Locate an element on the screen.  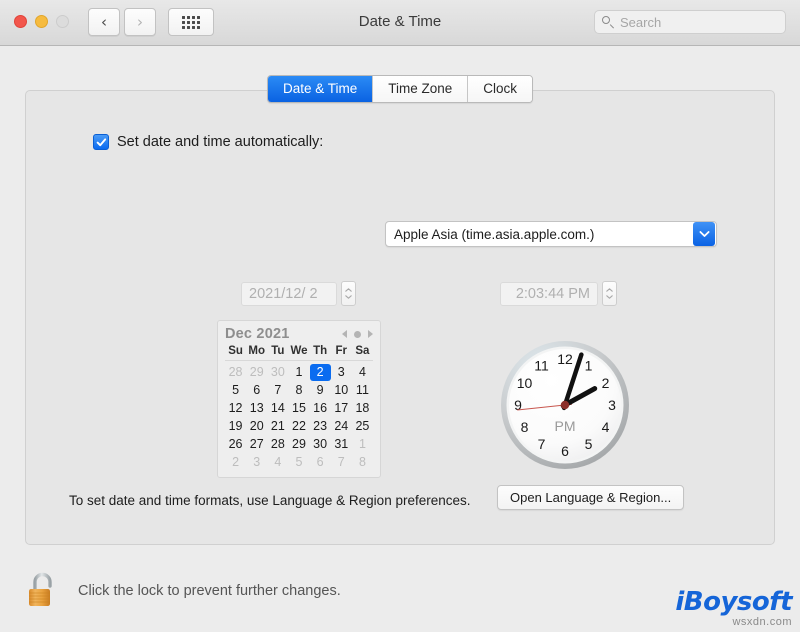
tab-bar: Date & Time Time Zone Clock is located at coordinates (400, 89).